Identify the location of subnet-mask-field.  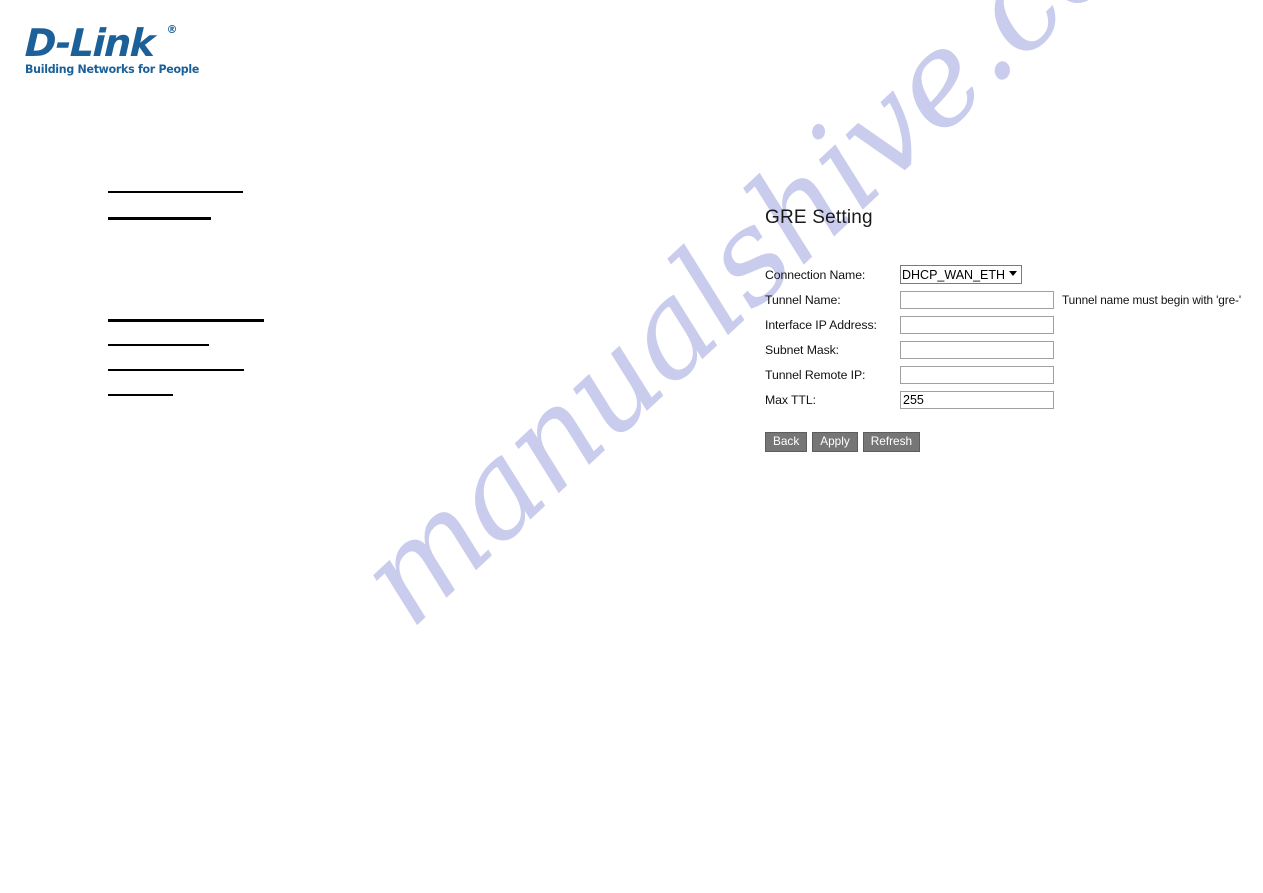
(977, 349).